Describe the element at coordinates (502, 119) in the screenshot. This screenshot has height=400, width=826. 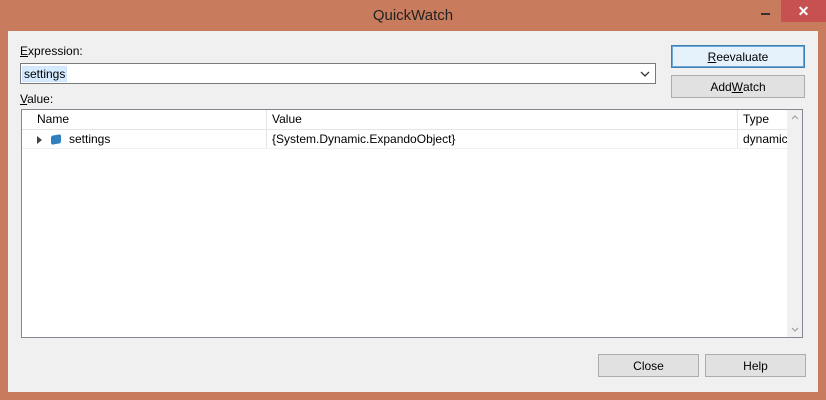
I see `column-header-value: Value` at that location.